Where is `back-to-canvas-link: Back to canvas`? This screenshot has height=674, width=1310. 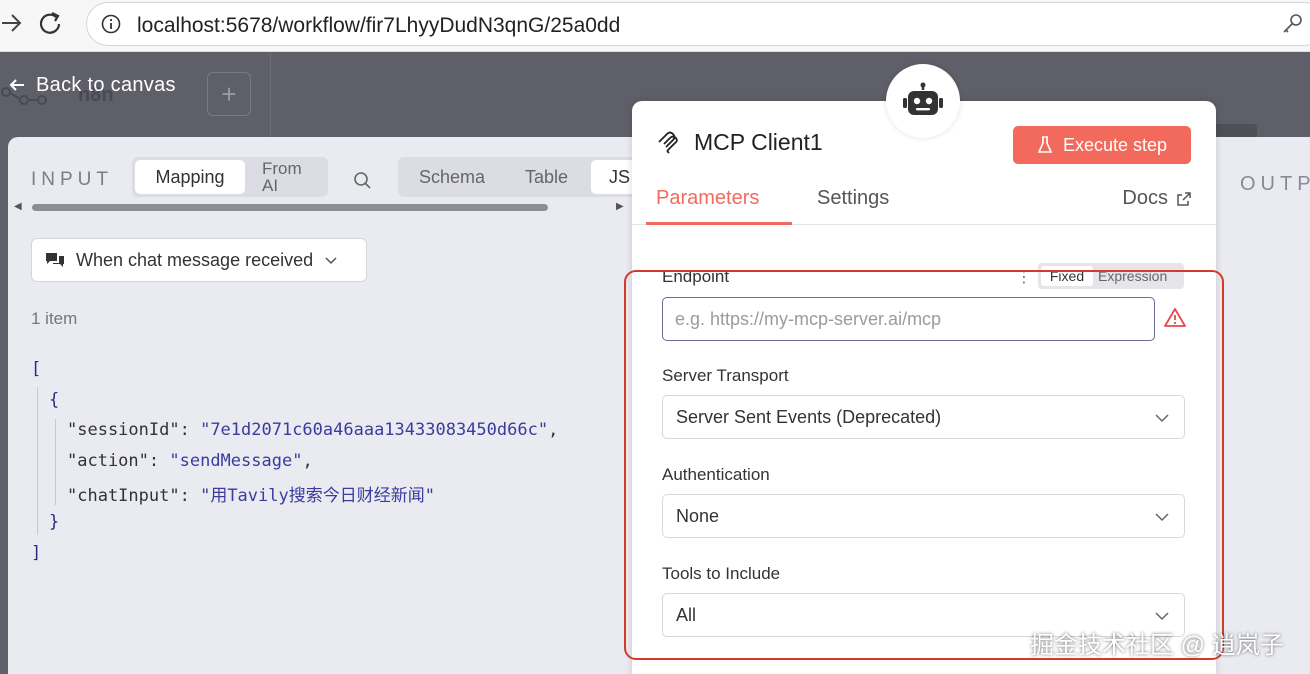
back-to-canvas-link: Back to canvas is located at coordinates (92, 85).